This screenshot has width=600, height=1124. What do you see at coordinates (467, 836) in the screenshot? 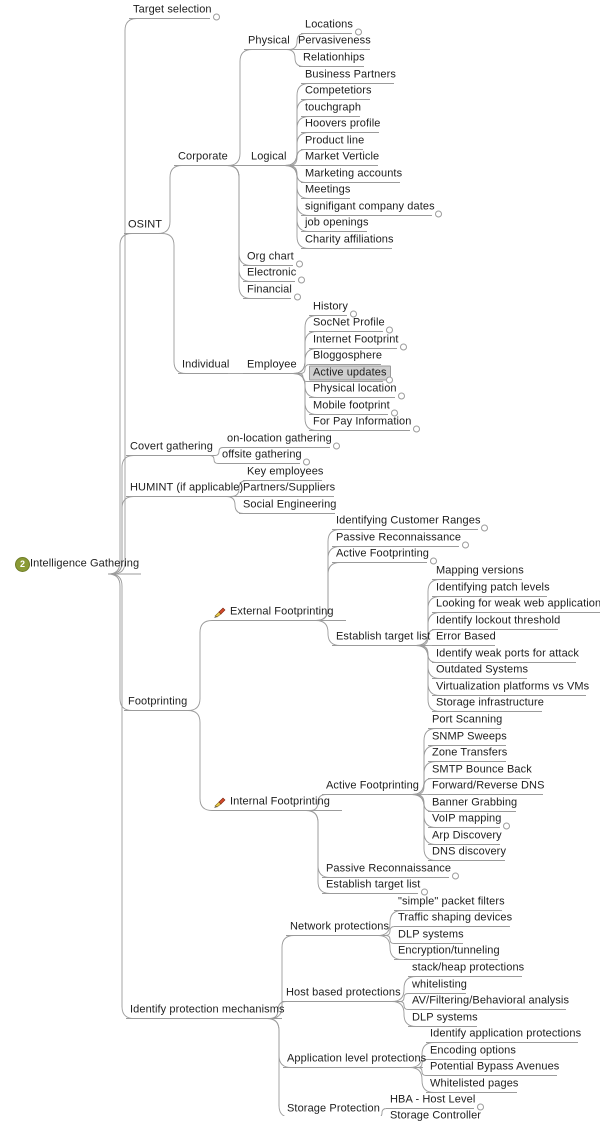
I see `node-arp-discovery: Arp Discovery` at bounding box center [467, 836].